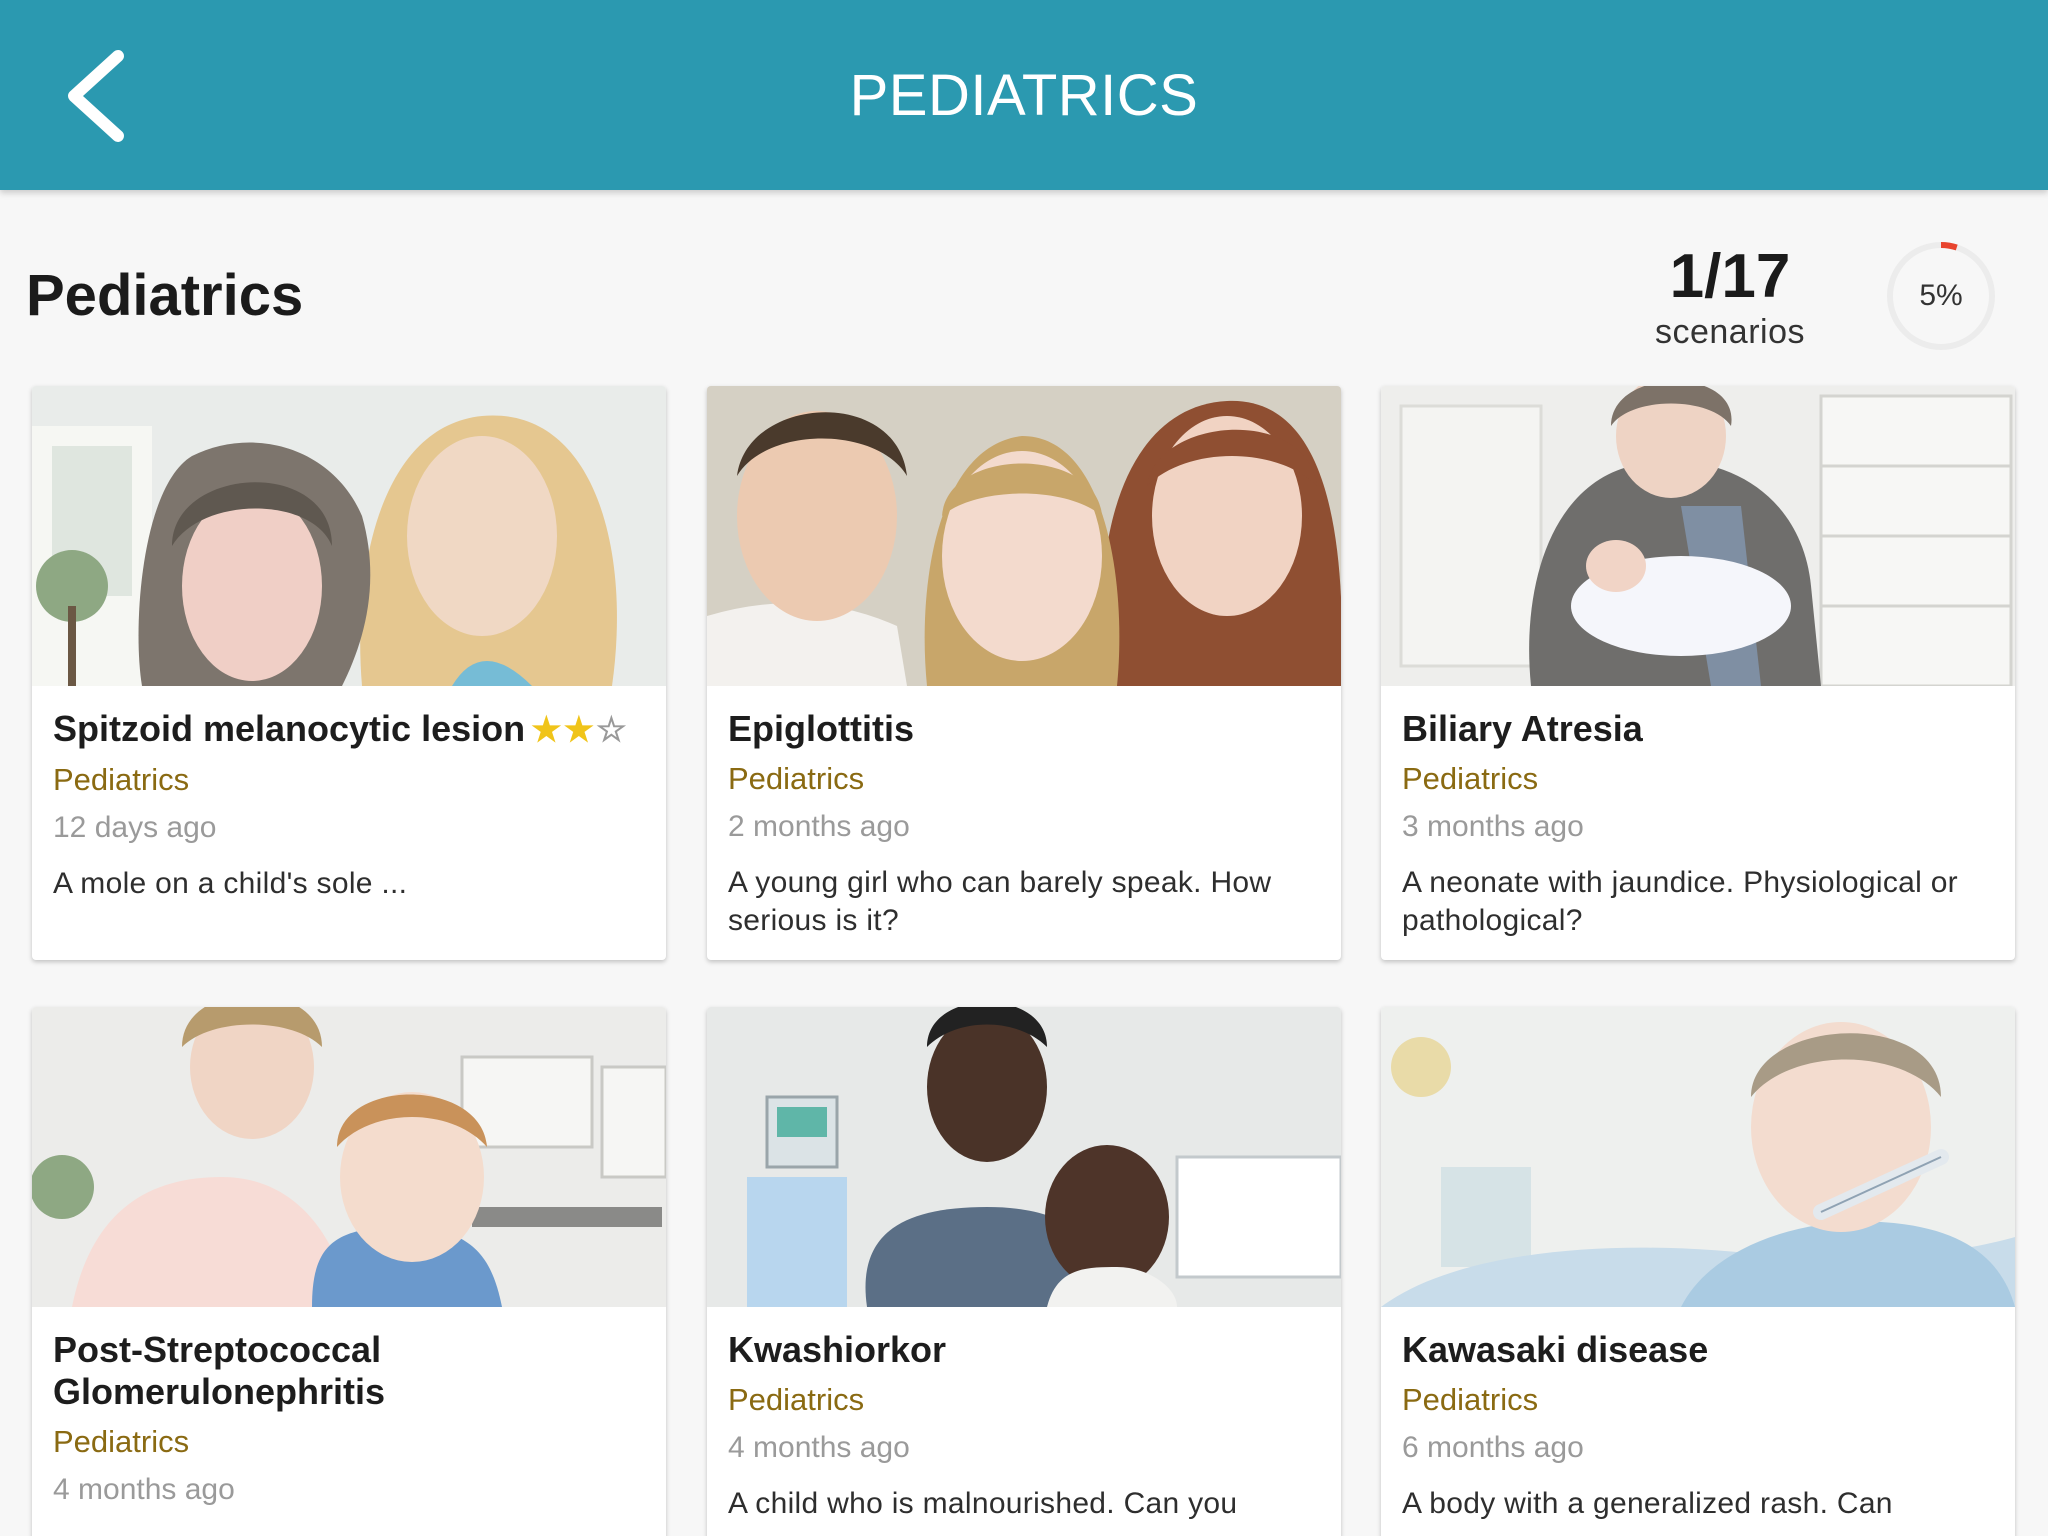 This screenshot has width=2048, height=1536. What do you see at coordinates (1729, 332) in the screenshot?
I see `scenario-count-label: scenarios` at bounding box center [1729, 332].